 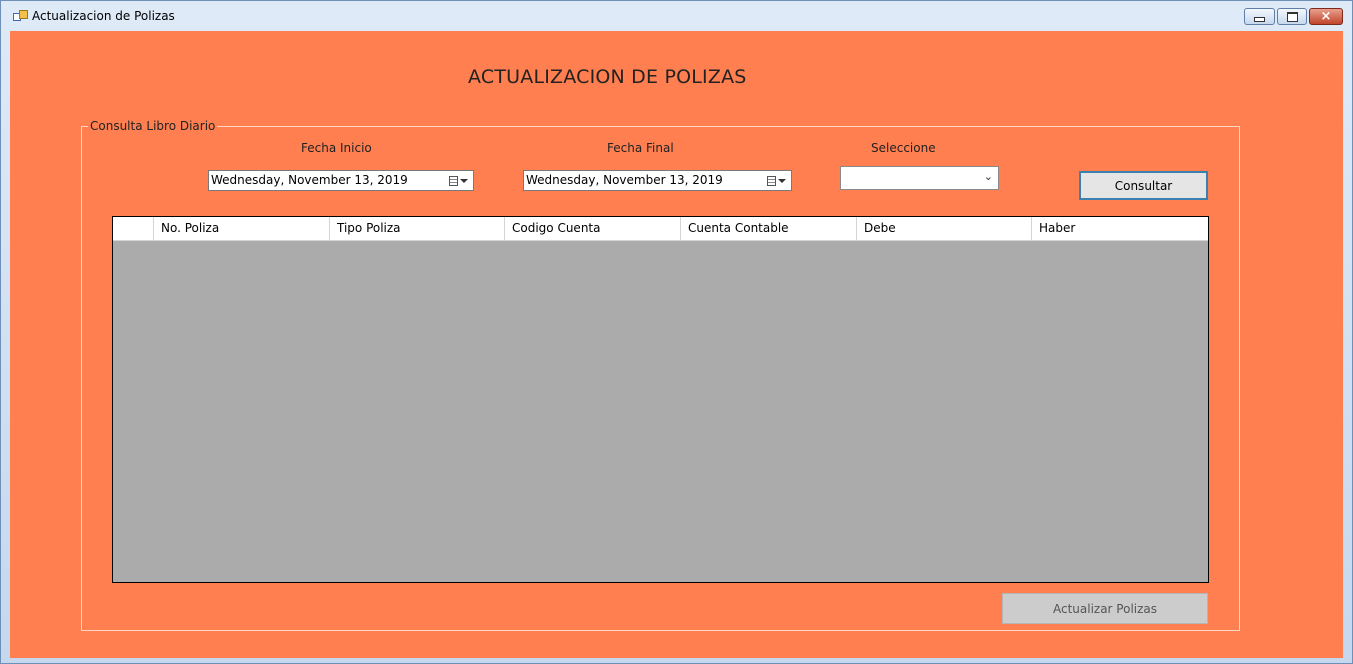 I want to click on maximize-button, so click(x=1292, y=16).